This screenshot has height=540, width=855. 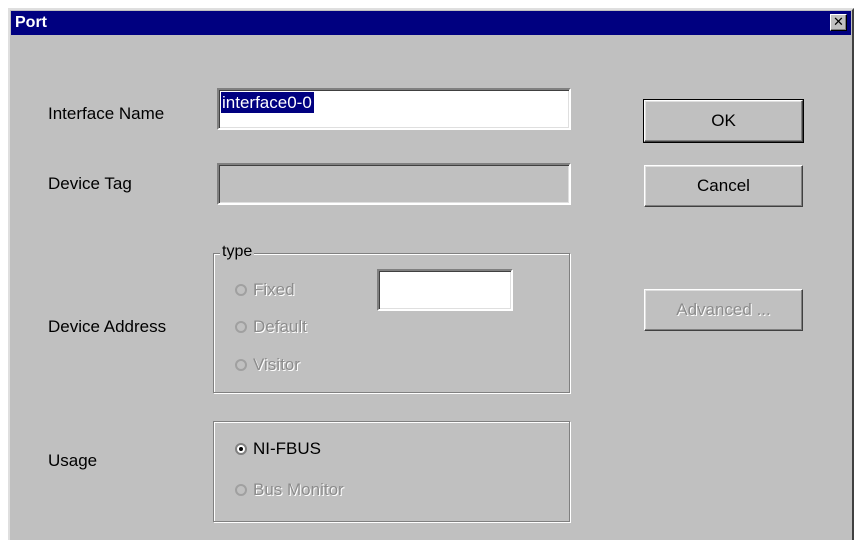 I want to click on fixed-address-input, so click(x=445, y=290).